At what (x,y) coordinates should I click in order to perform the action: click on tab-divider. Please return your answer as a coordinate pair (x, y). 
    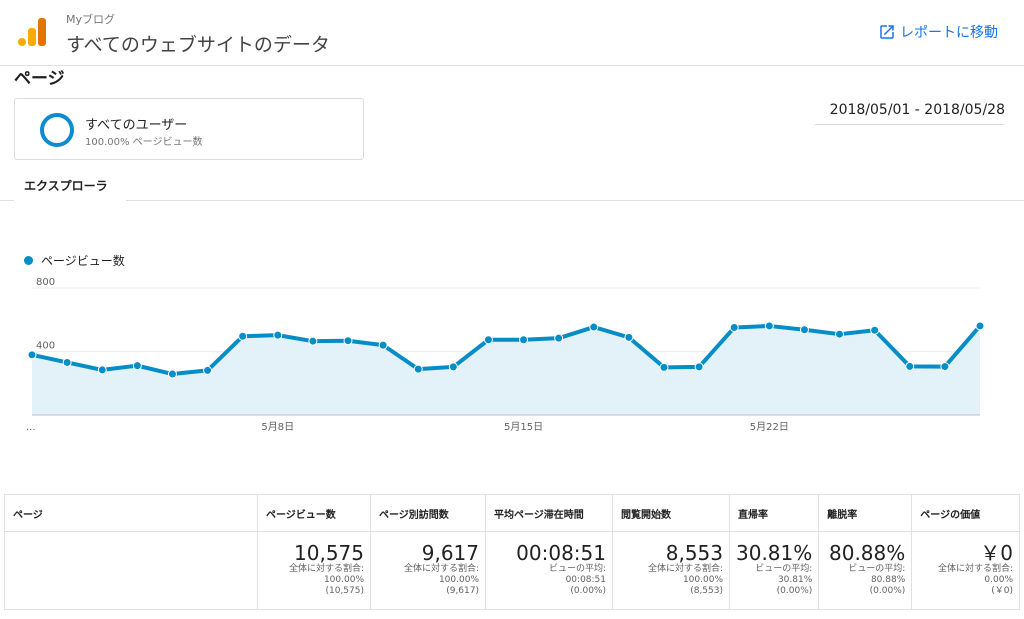
    Looking at the image, I should click on (512, 200).